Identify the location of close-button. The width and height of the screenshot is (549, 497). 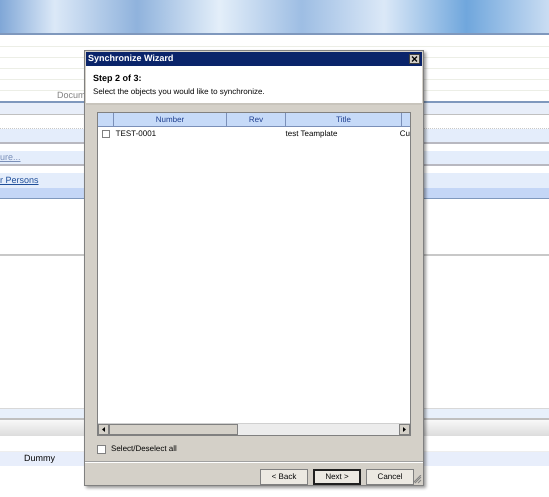
(414, 59).